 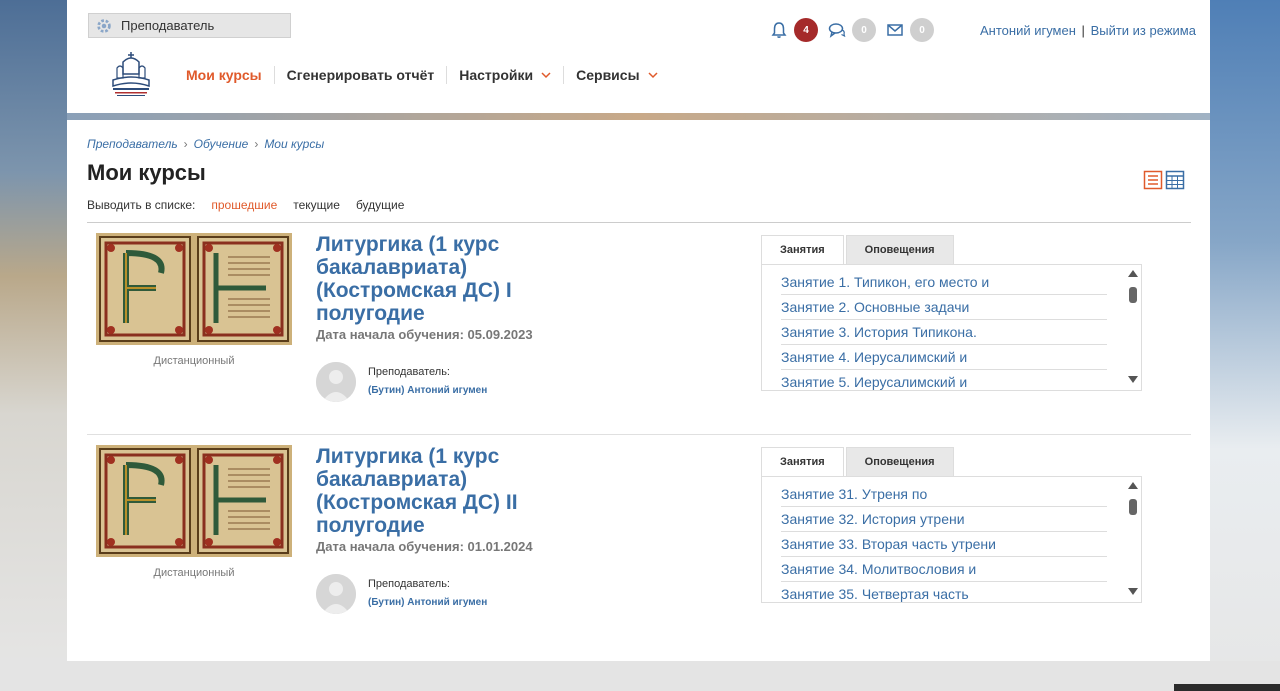 What do you see at coordinates (316, 205) in the screenshot?
I see `filter-current: текущие` at bounding box center [316, 205].